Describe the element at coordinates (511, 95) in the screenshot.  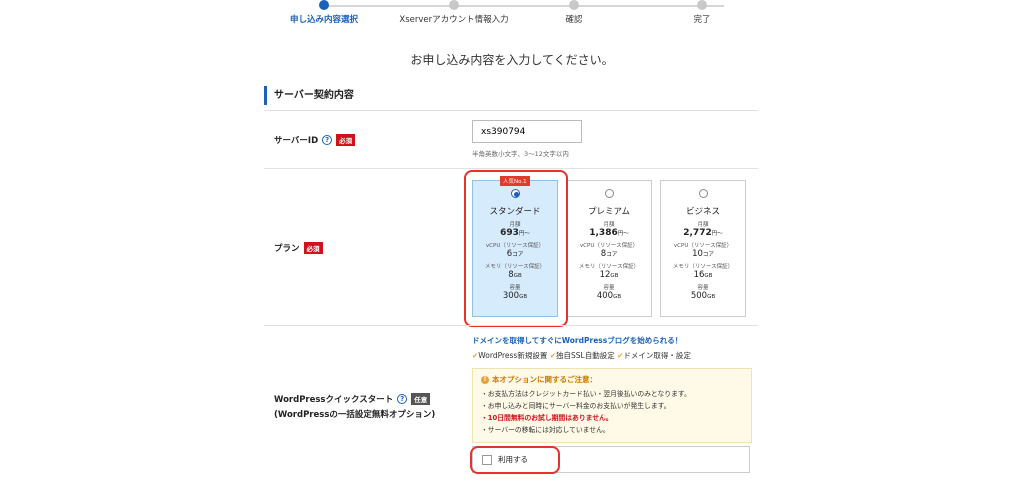
I see `section-title: サーバー契約内容` at that location.